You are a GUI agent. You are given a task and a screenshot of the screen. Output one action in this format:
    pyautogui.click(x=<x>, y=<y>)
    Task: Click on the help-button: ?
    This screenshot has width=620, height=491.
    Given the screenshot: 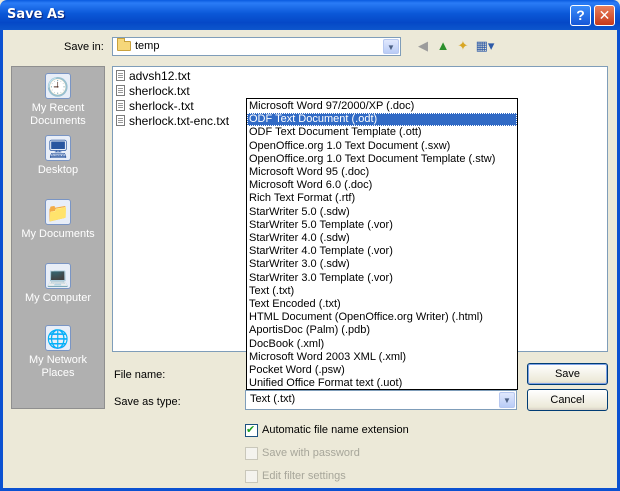 What is the action you would take?
    pyautogui.click(x=580, y=15)
    